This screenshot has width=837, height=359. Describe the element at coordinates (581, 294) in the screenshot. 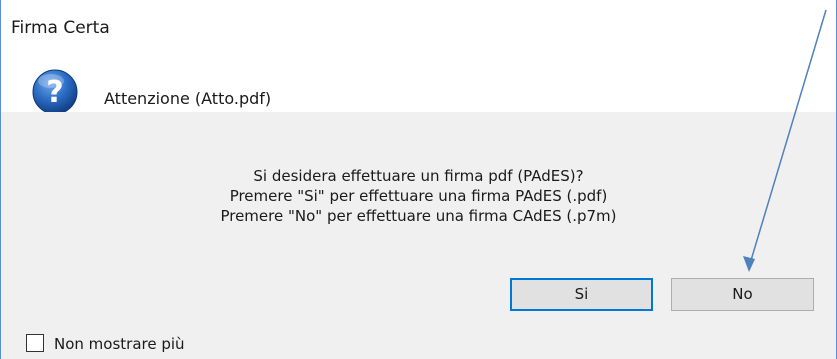

I see `yes-button: Si` at that location.